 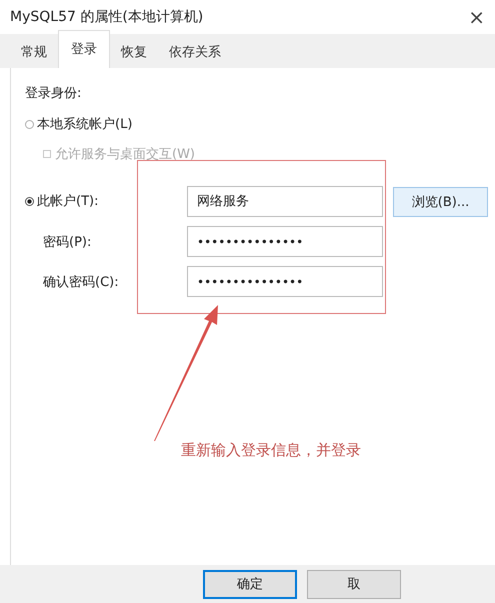 I want to click on tab: 登录, so click(x=84, y=49).